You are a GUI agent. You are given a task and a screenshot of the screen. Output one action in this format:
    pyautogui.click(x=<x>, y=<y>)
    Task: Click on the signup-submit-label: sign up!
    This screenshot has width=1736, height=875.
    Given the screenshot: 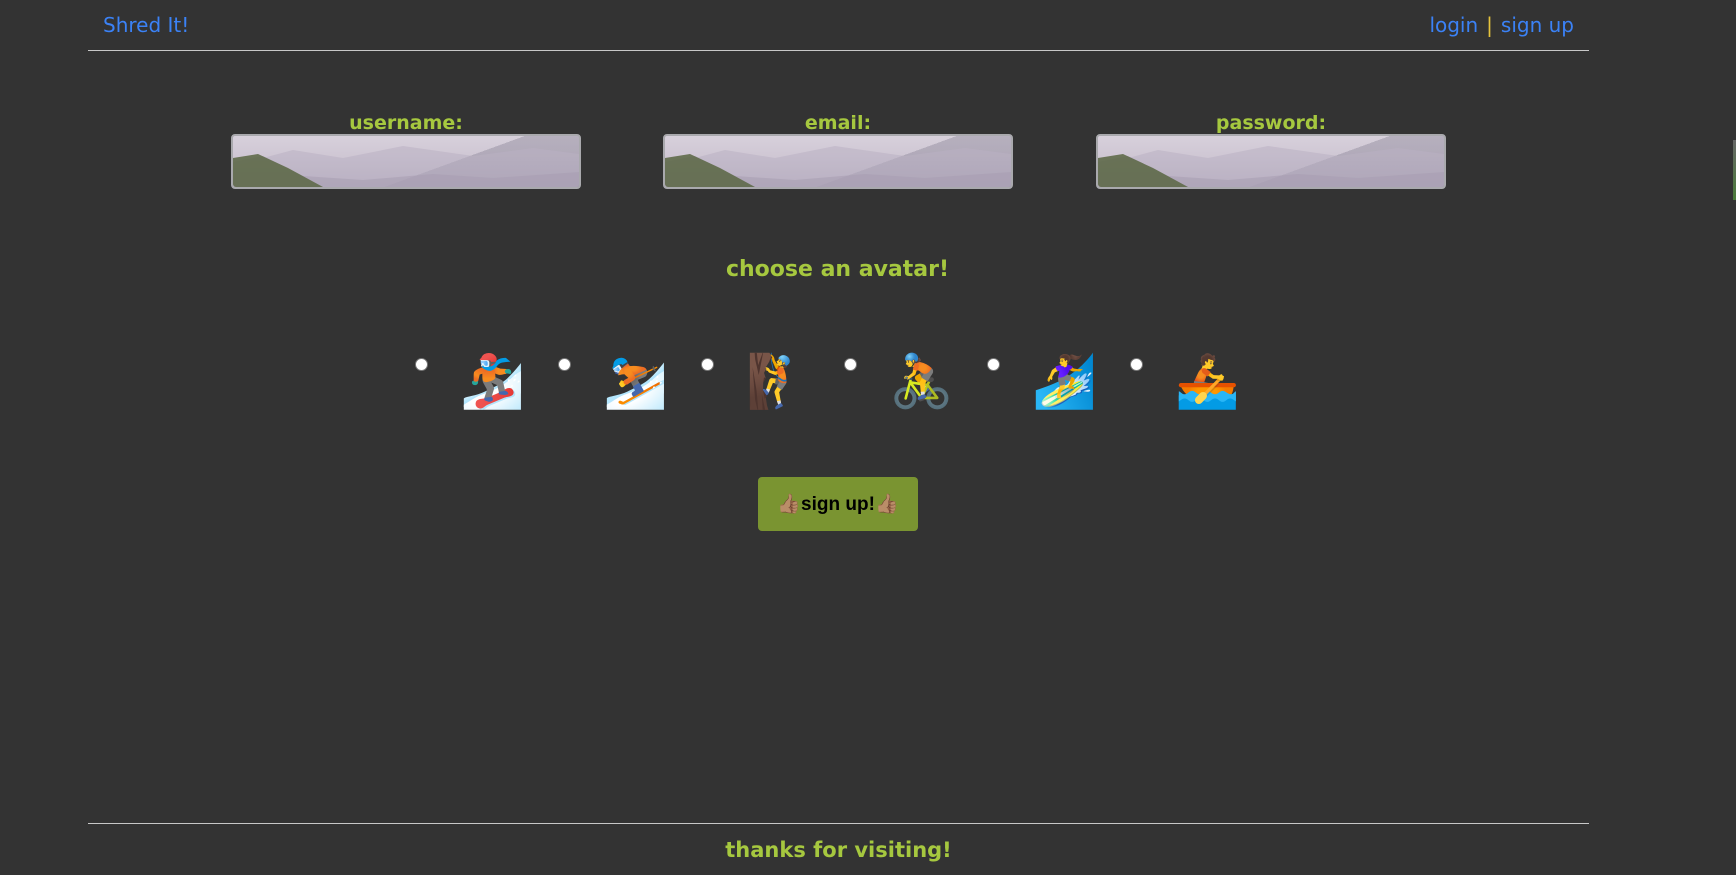 What is the action you would take?
    pyautogui.click(x=838, y=504)
    